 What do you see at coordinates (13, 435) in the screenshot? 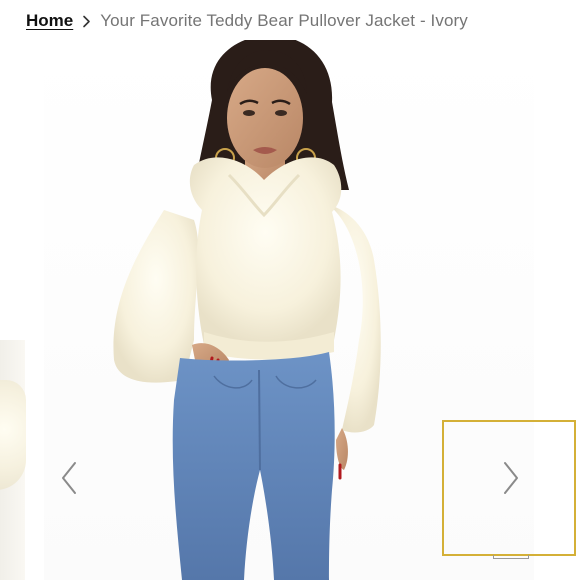
I see `jacket-sleeve-detail` at bounding box center [13, 435].